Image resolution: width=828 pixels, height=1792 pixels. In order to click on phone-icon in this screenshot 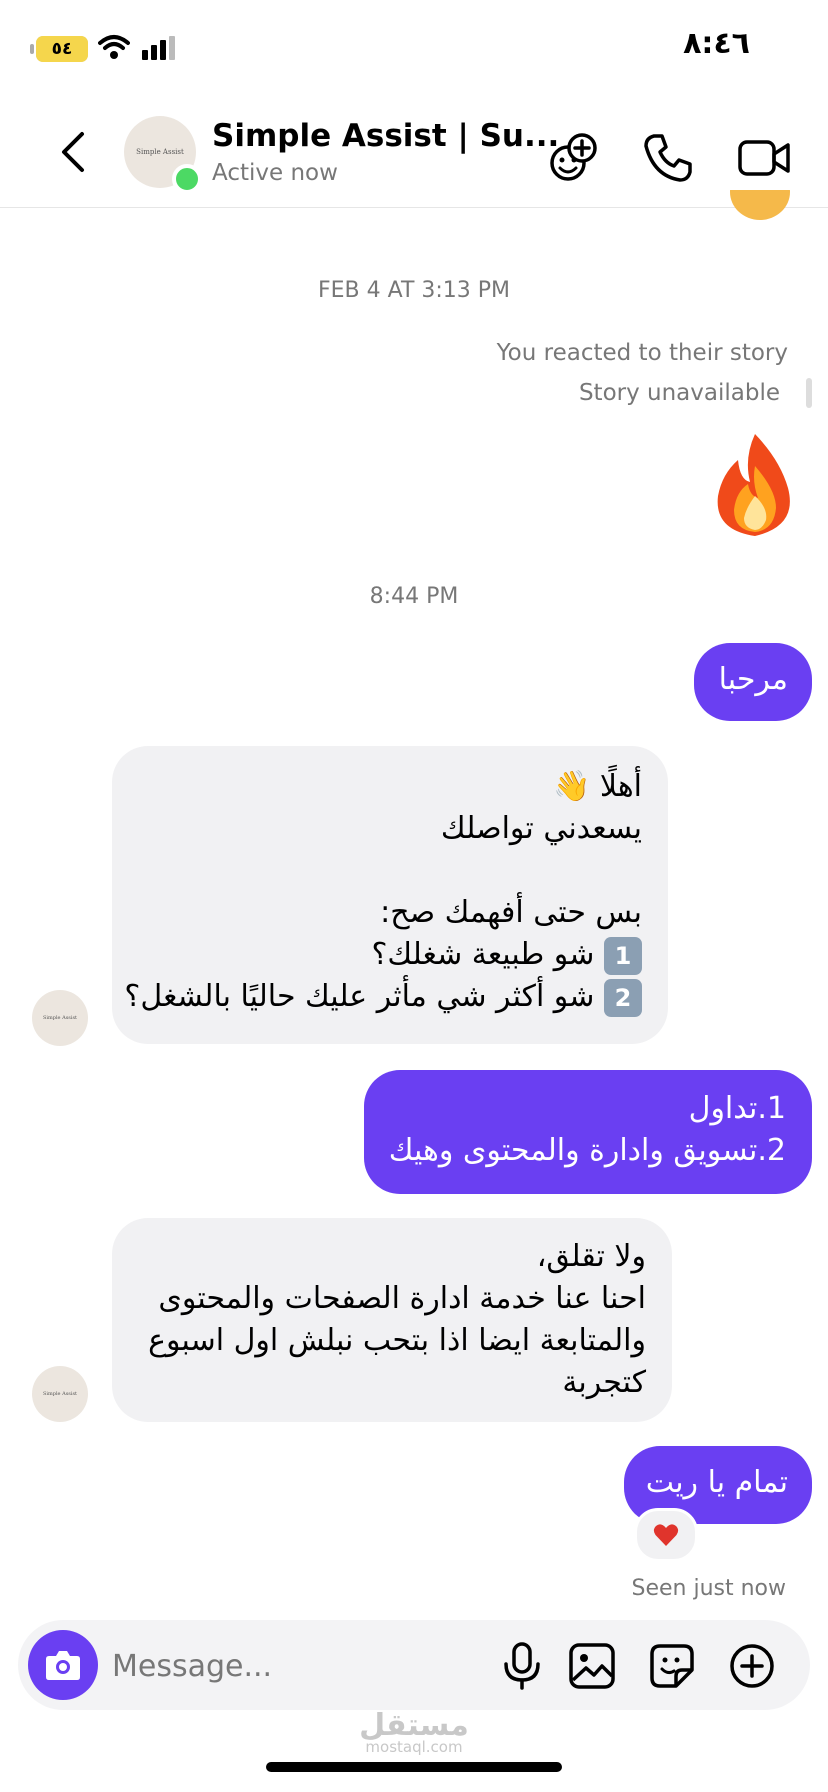, I will do `click(668, 158)`.